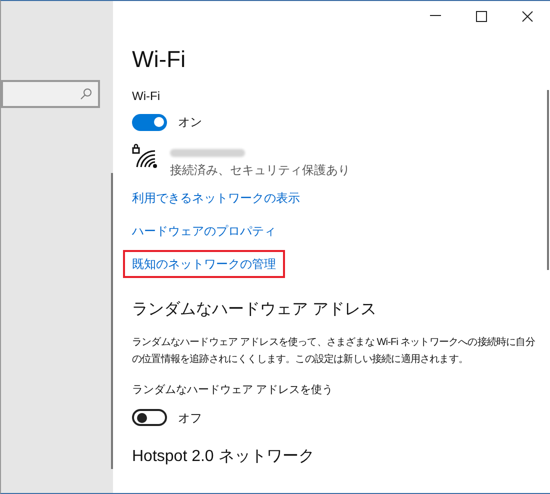 The width and height of the screenshot is (550, 494). I want to click on toggle-state: オフ, so click(190, 418).